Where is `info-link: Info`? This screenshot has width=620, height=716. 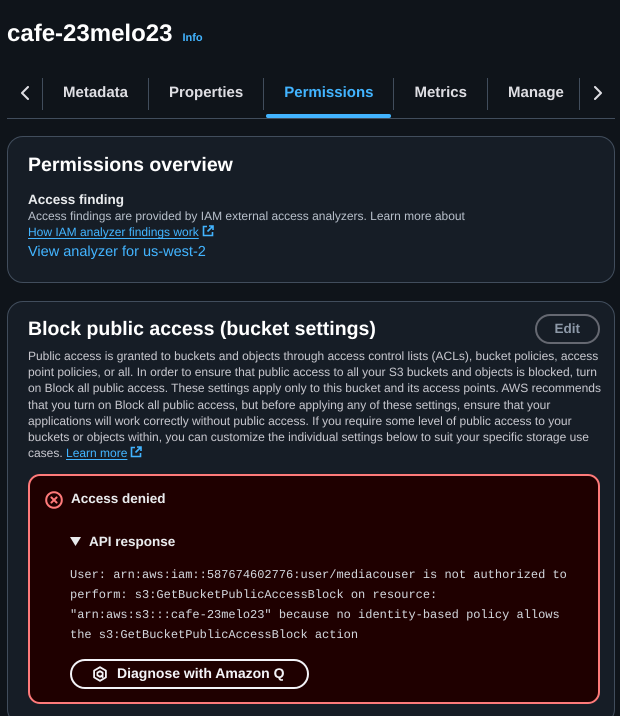 info-link: Info is located at coordinates (192, 38).